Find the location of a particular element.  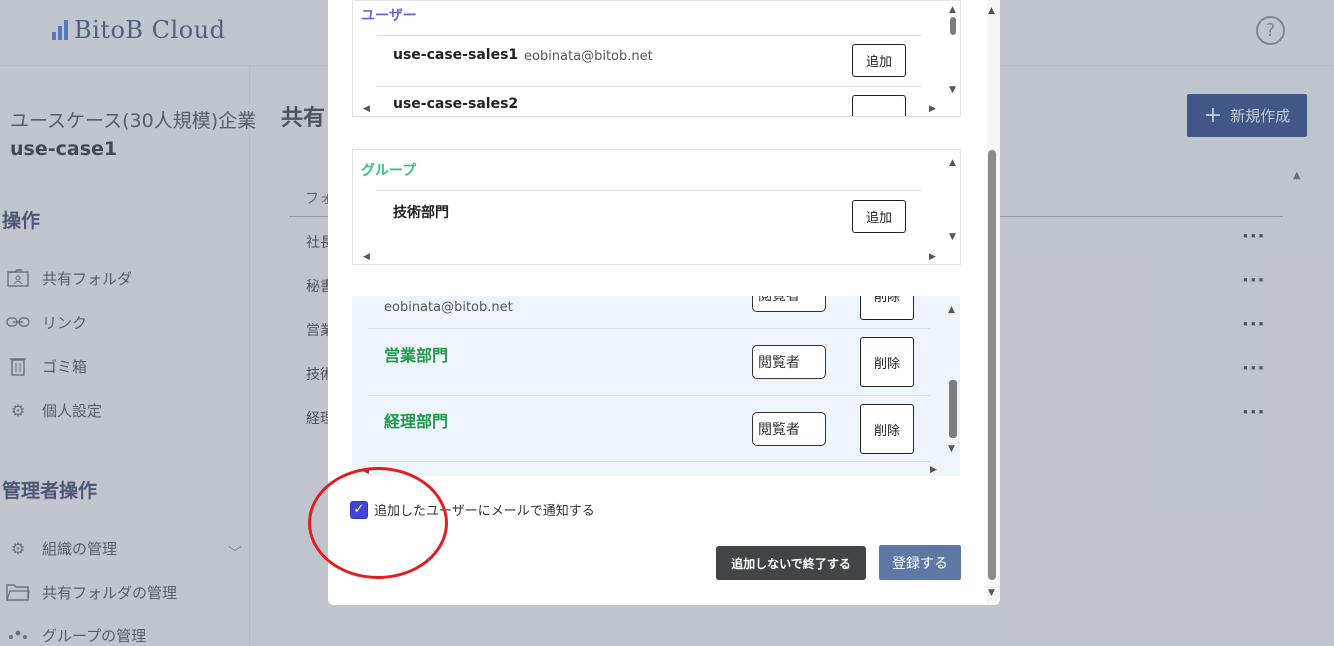

exit-without-adding-button: 追加しないで終了する is located at coordinates (791, 563).